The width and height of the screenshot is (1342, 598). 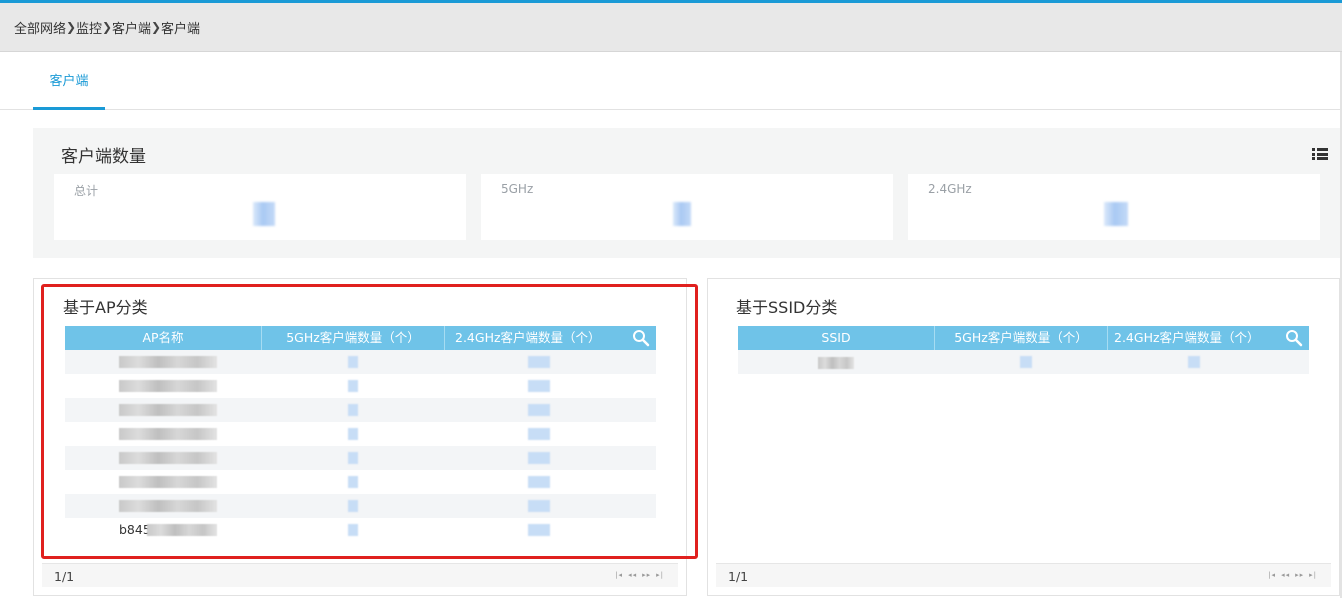 I want to click on client-count-title: 客户端数量, so click(x=103, y=157).